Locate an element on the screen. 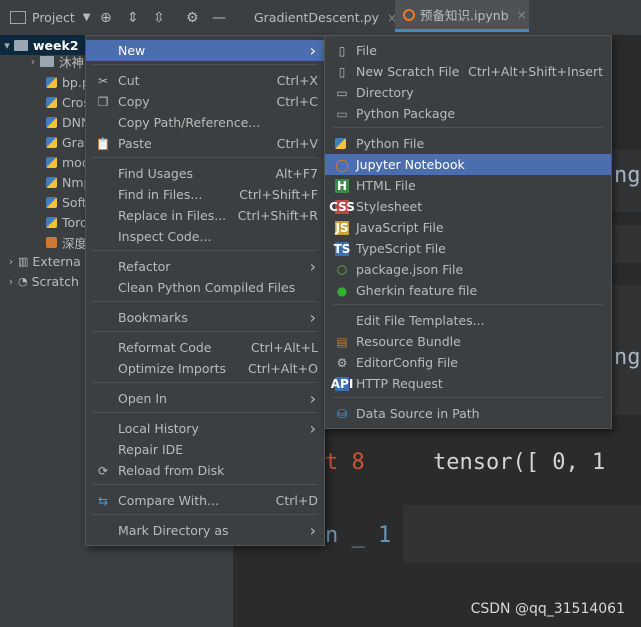  paste-icon: 📋 is located at coordinates (103, 143).